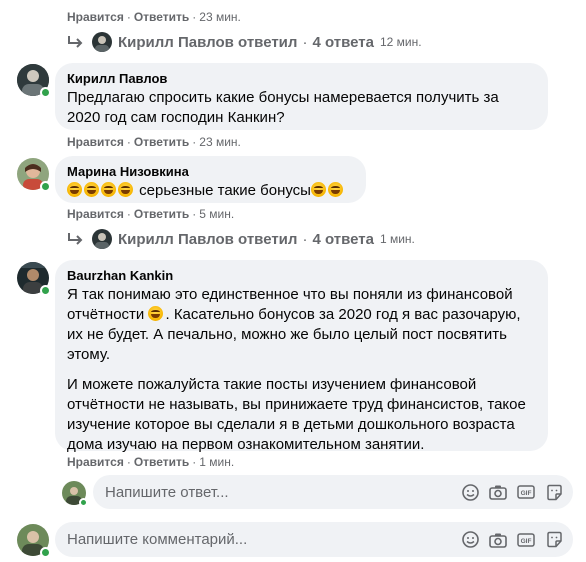 Image resolution: width=586 pixels, height=562 pixels. What do you see at coordinates (210, 171) in the screenshot?
I see `comment-author: Марина Низовкина` at bounding box center [210, 171].